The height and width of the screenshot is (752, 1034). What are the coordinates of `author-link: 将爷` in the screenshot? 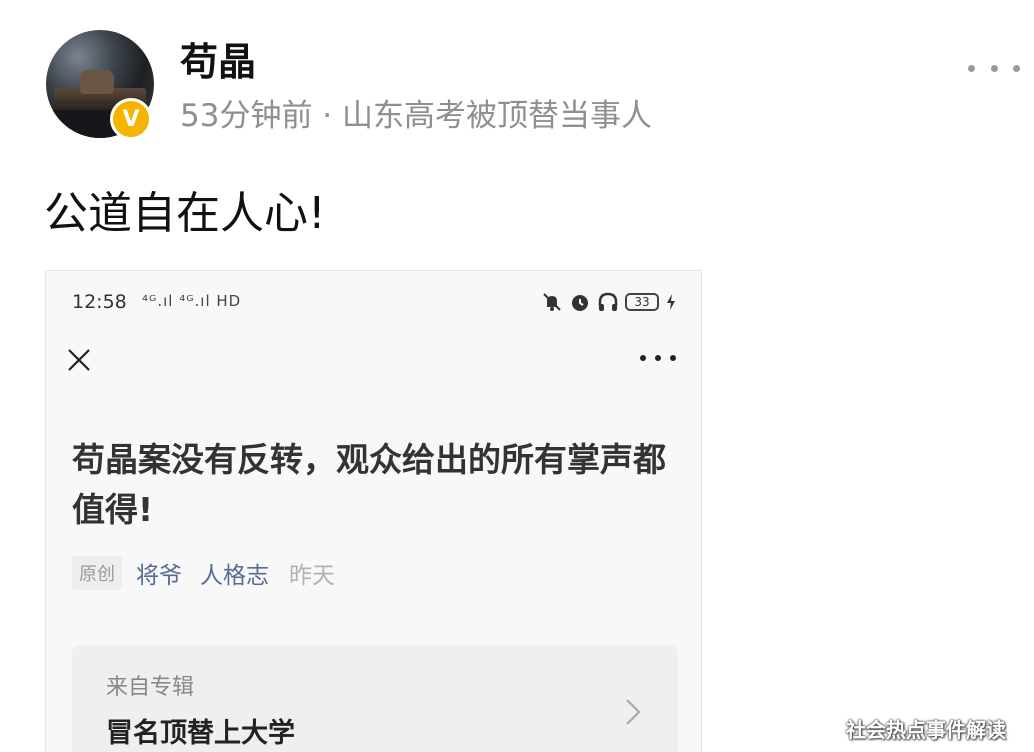 It's located at (159, 573).